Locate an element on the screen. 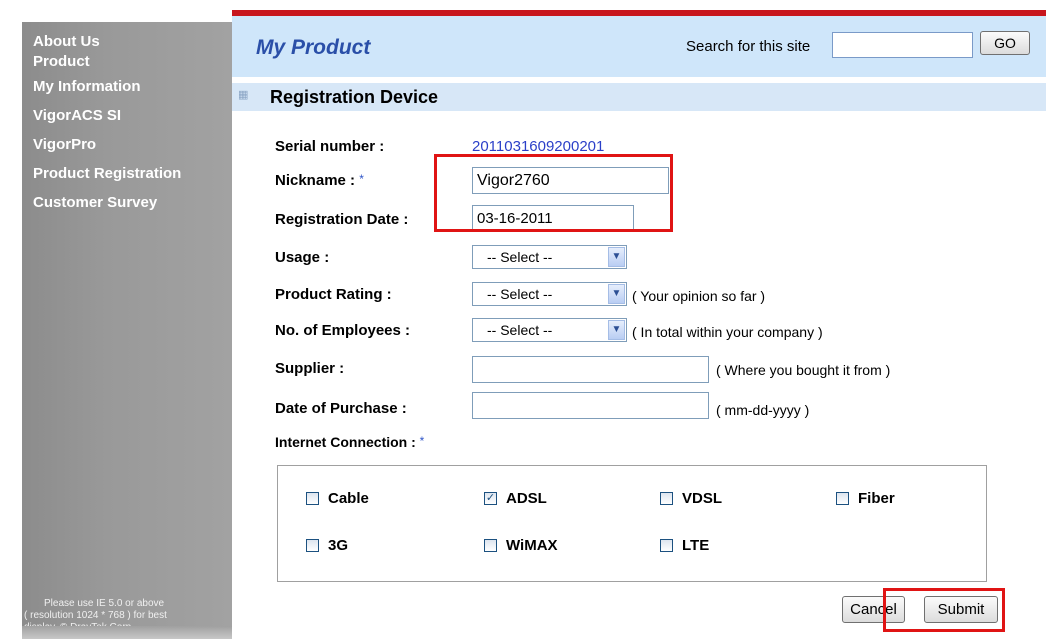 The height and width of the screenshot is (639, 1046). submit-button: Submit is located at coordinates (961, 609).